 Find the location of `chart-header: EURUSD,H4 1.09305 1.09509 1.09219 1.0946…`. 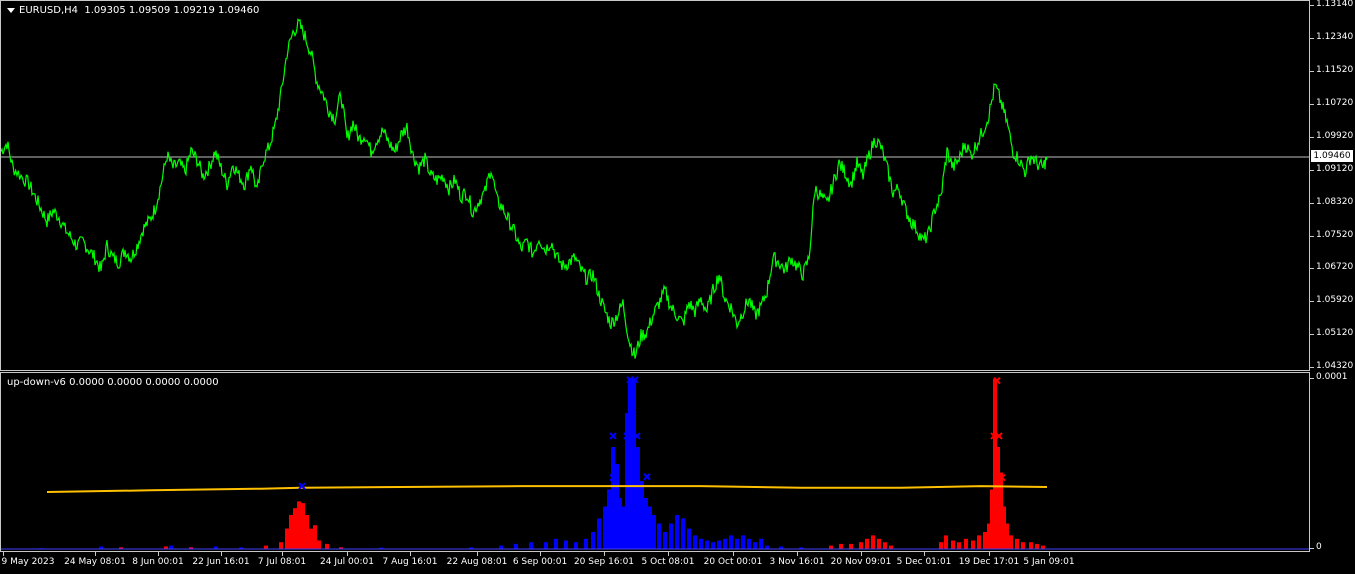

chart-header: EURUSD,H4 1.09305 1.09509 1.09219 1.0946… is located at coordinates (133, 10).